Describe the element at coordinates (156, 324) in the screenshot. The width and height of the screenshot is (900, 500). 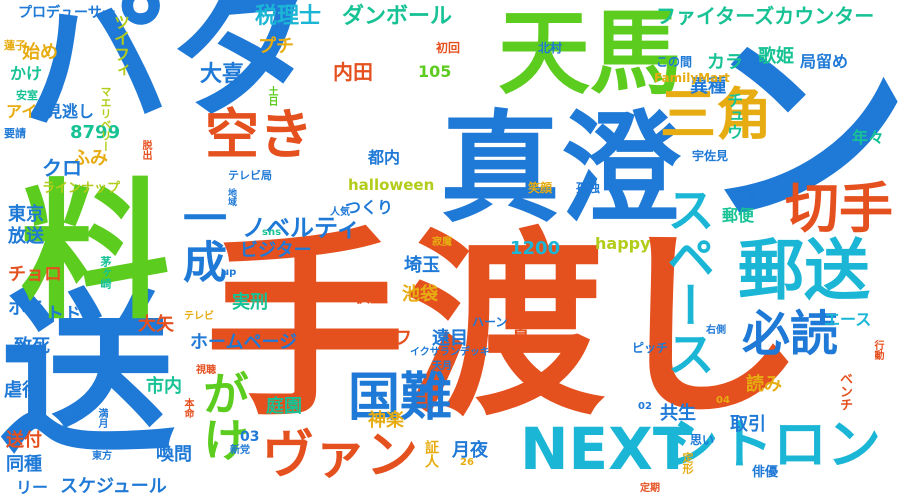
I see `word-oya: 大矢` at that location.